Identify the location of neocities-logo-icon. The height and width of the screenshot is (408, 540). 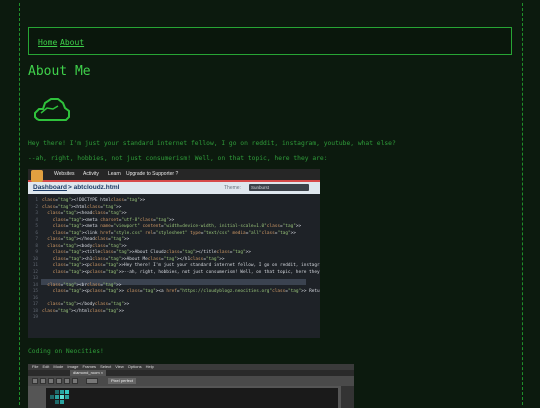
(37, 176).